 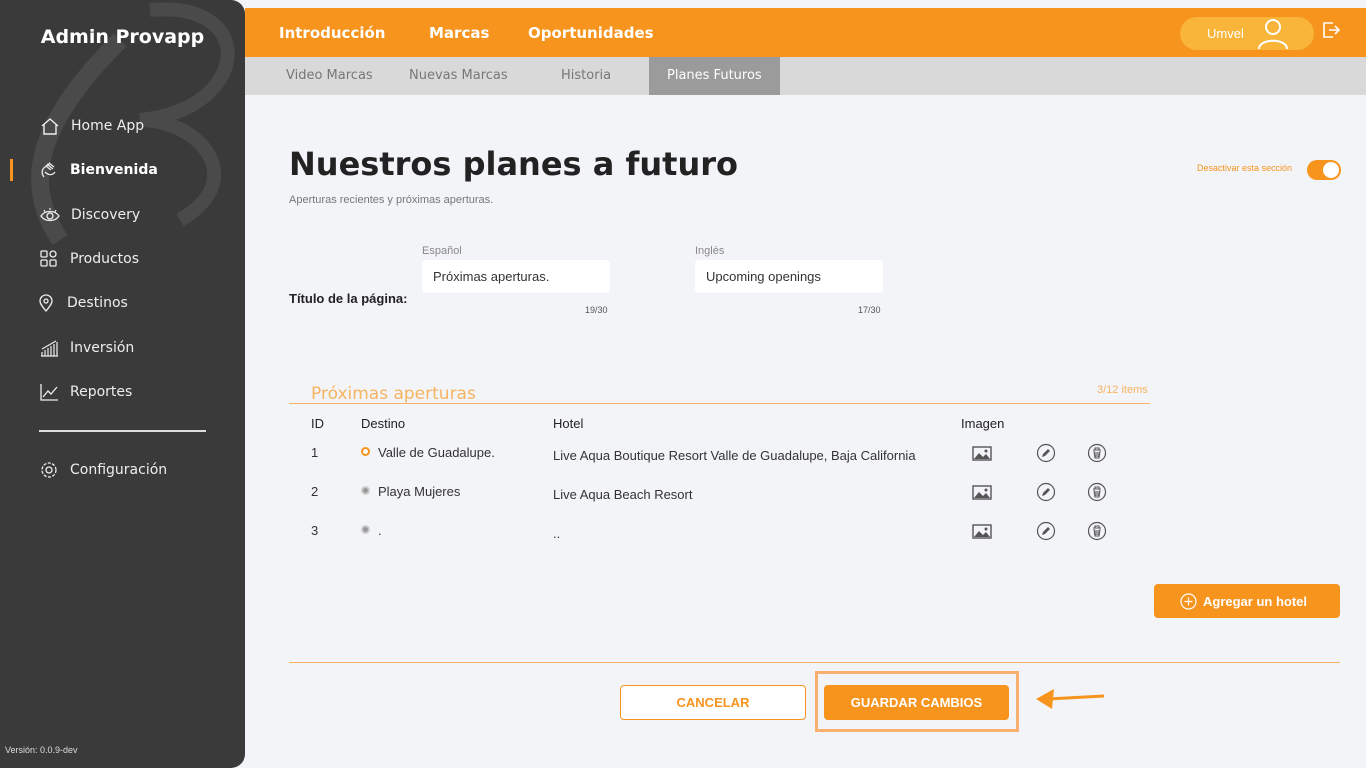 What do you see at coordinates (419, 491) in the screenshot?
I see `row-destino: Playa Mujeres` at bounding box center [419, 491].